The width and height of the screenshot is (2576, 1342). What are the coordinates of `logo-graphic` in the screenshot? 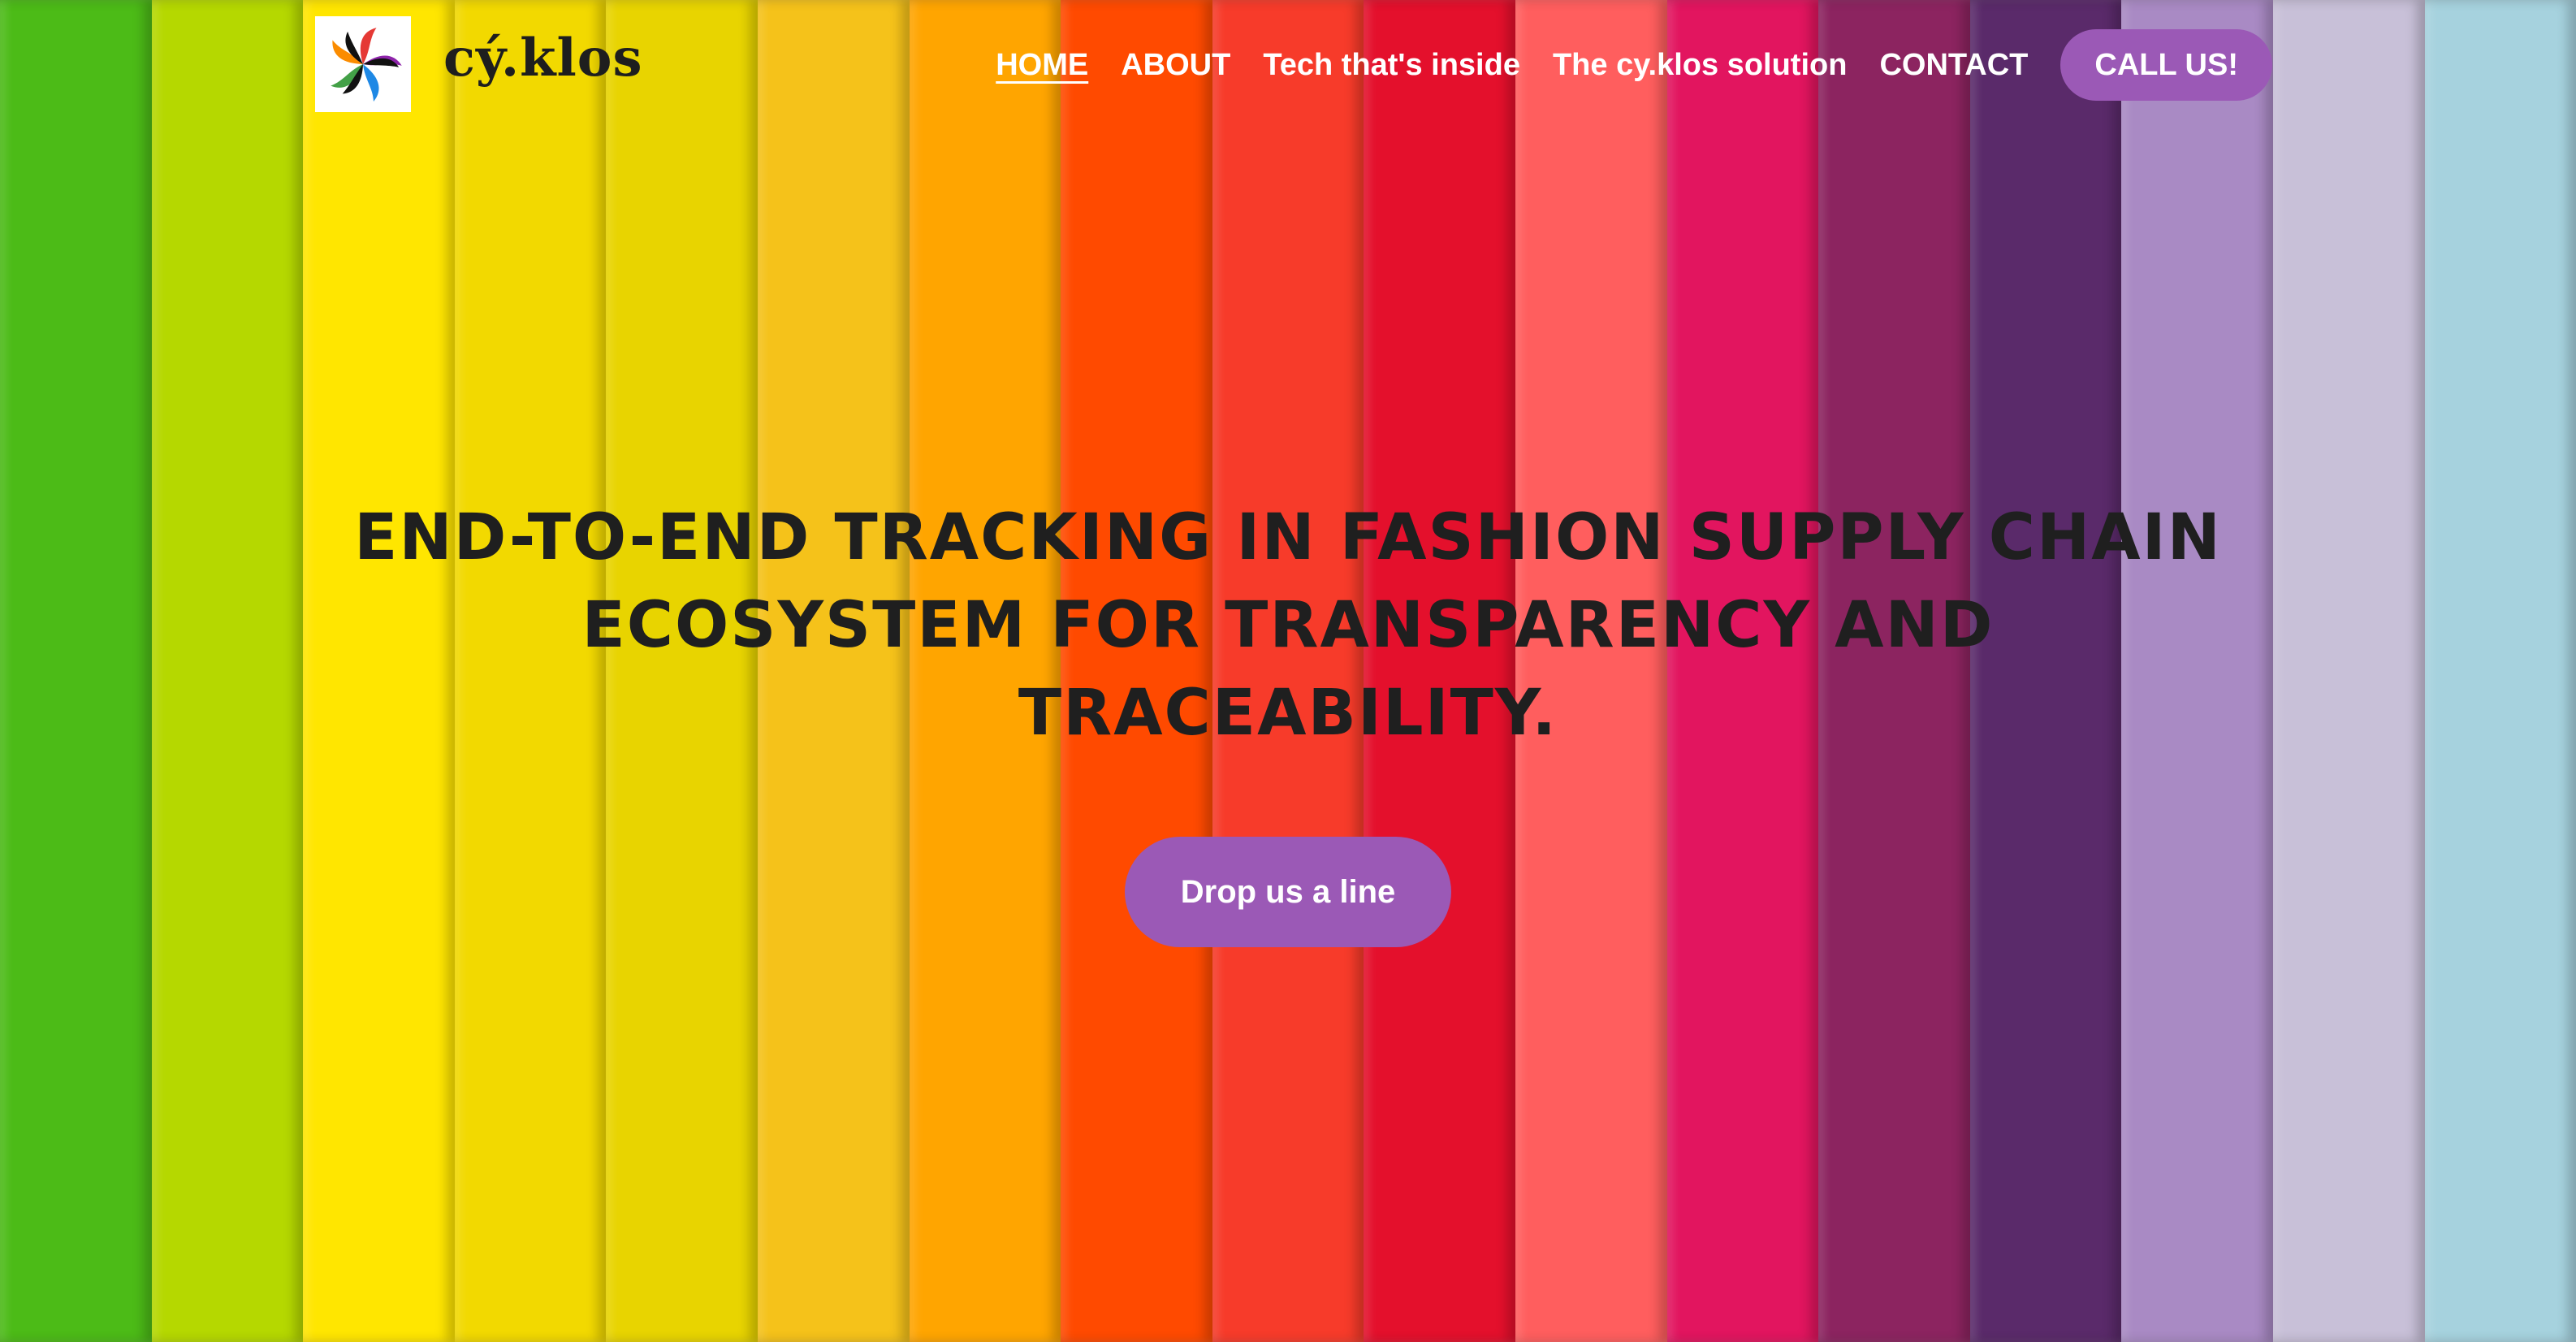 It's located at (366, 65).